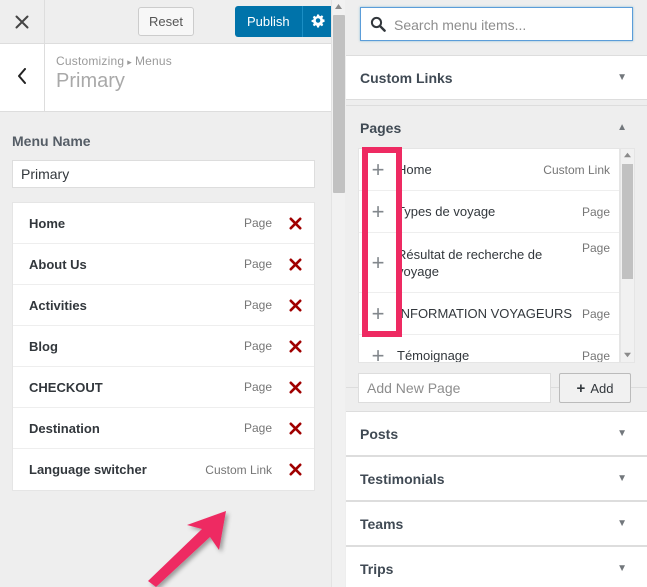 The width and height of the screenshot is (647, 587). I want to click on publish-settings-button, so click(316, 21).